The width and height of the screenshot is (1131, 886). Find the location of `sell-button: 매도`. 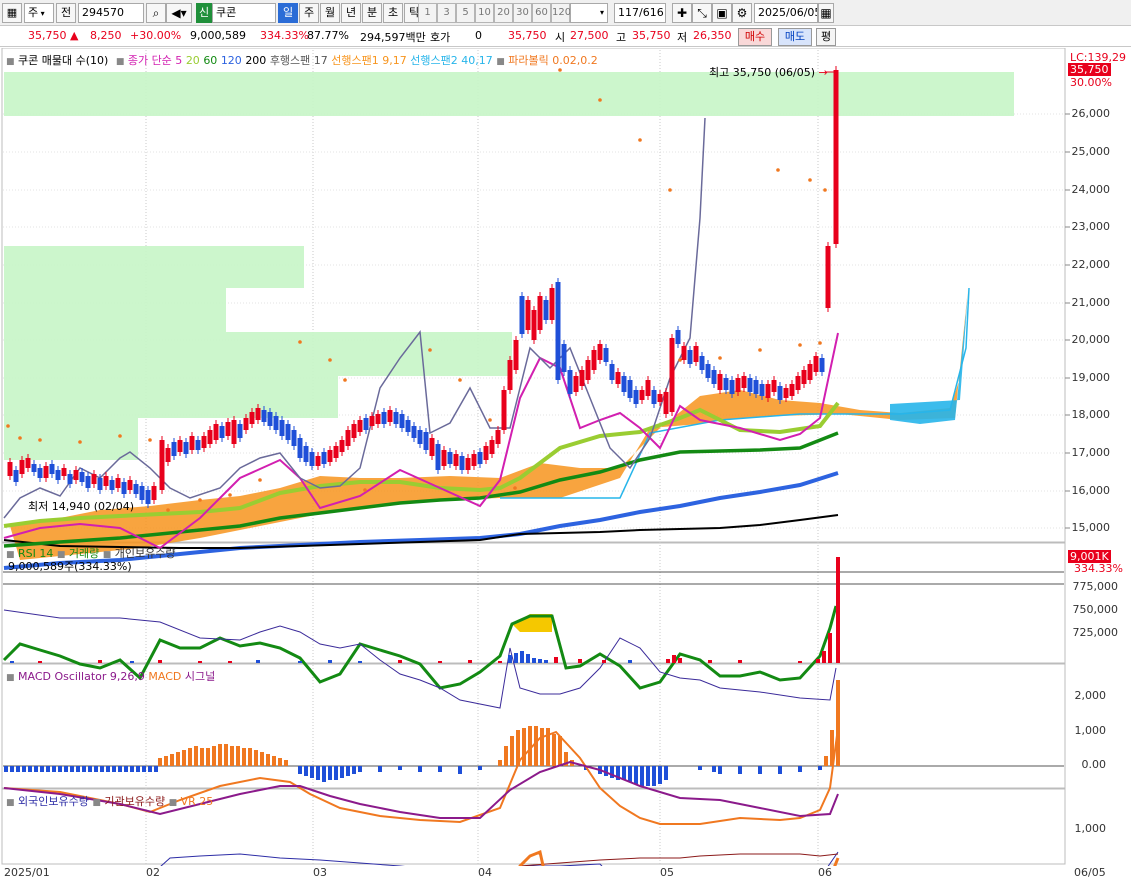

sell-button: 매도 is located at coordinates (795, 37).